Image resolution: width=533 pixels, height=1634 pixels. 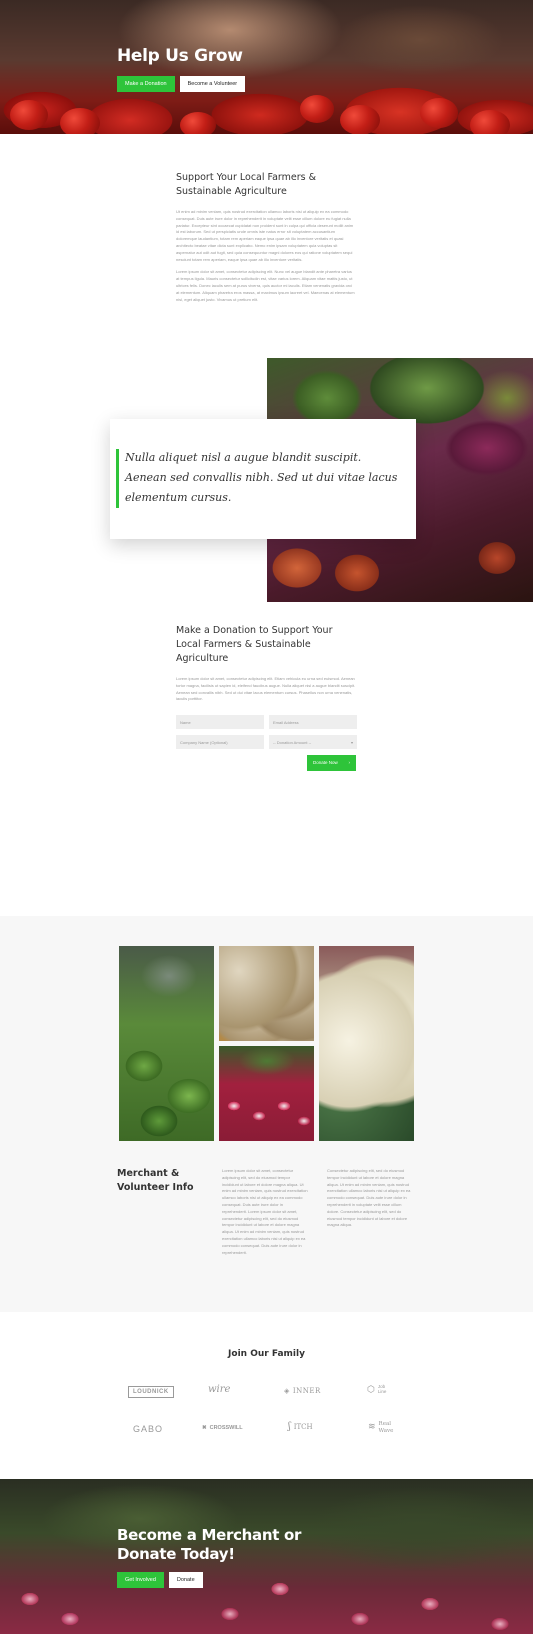 What do you see at coordinates (381, 1427) in the screenshot?
I see `partner-logo: ≋ Real Wave` at bounding box center [381, 1427].